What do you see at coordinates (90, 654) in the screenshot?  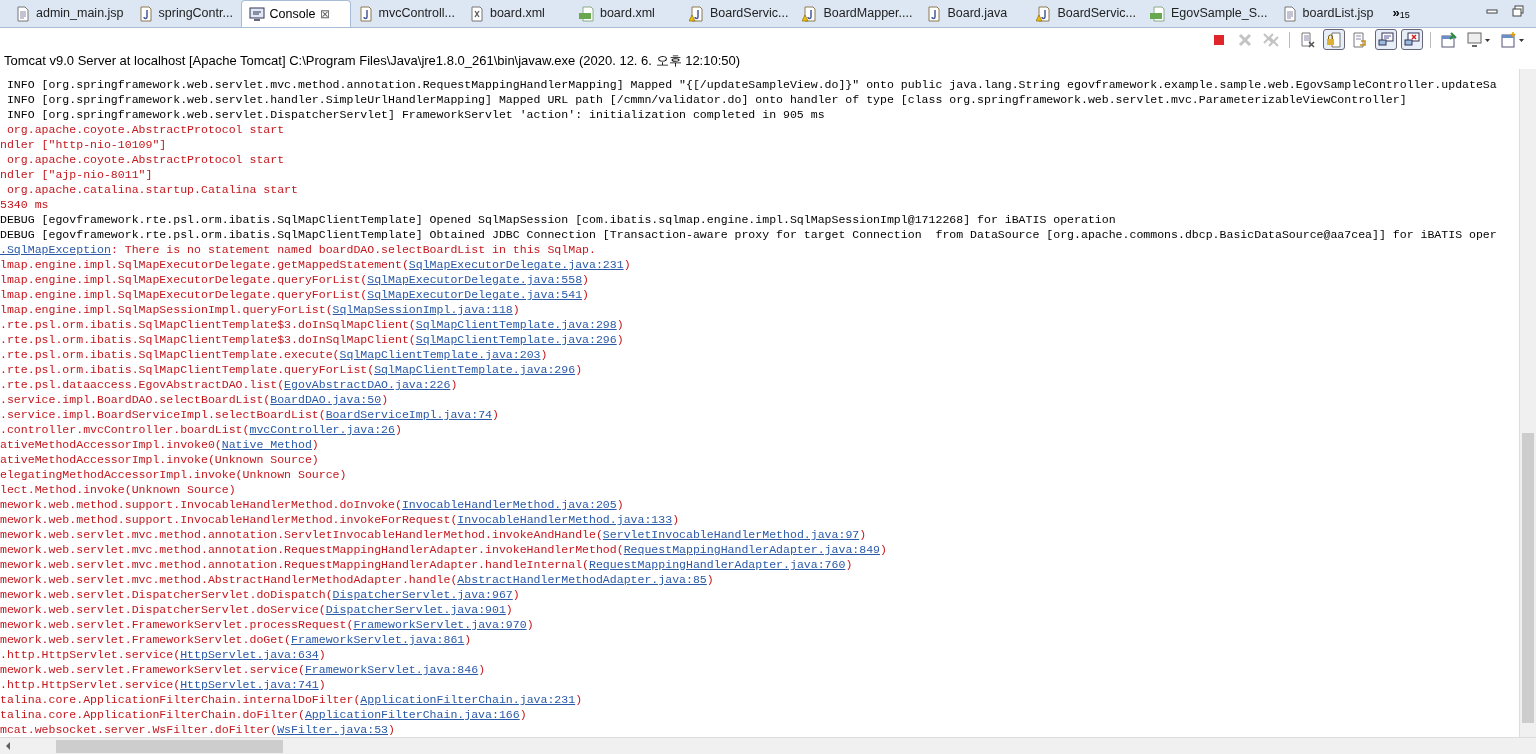 I see `console-line: .http.HttpServlet.service(` at bounding box center [90, 654].